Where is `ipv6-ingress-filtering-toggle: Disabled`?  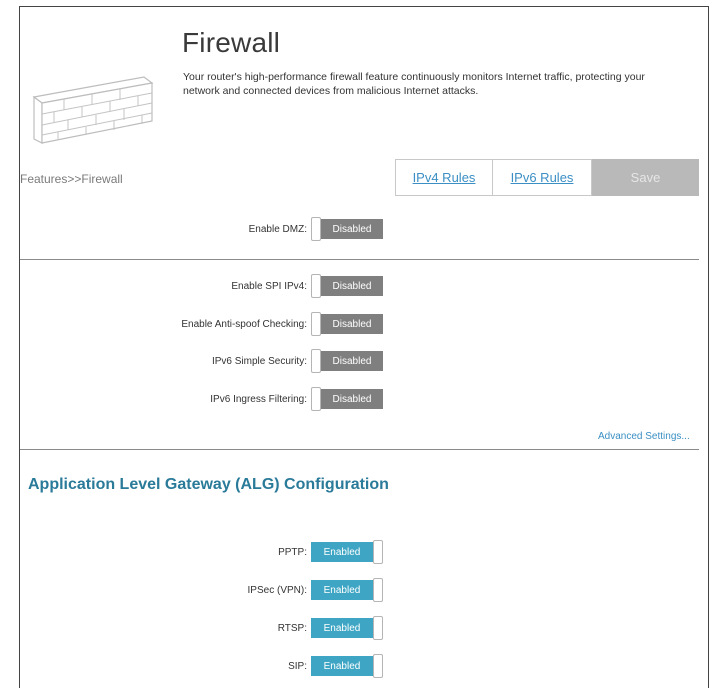
ipv6-ingress-filtering-toggle: Disabled is located at coordinates (347, 399).